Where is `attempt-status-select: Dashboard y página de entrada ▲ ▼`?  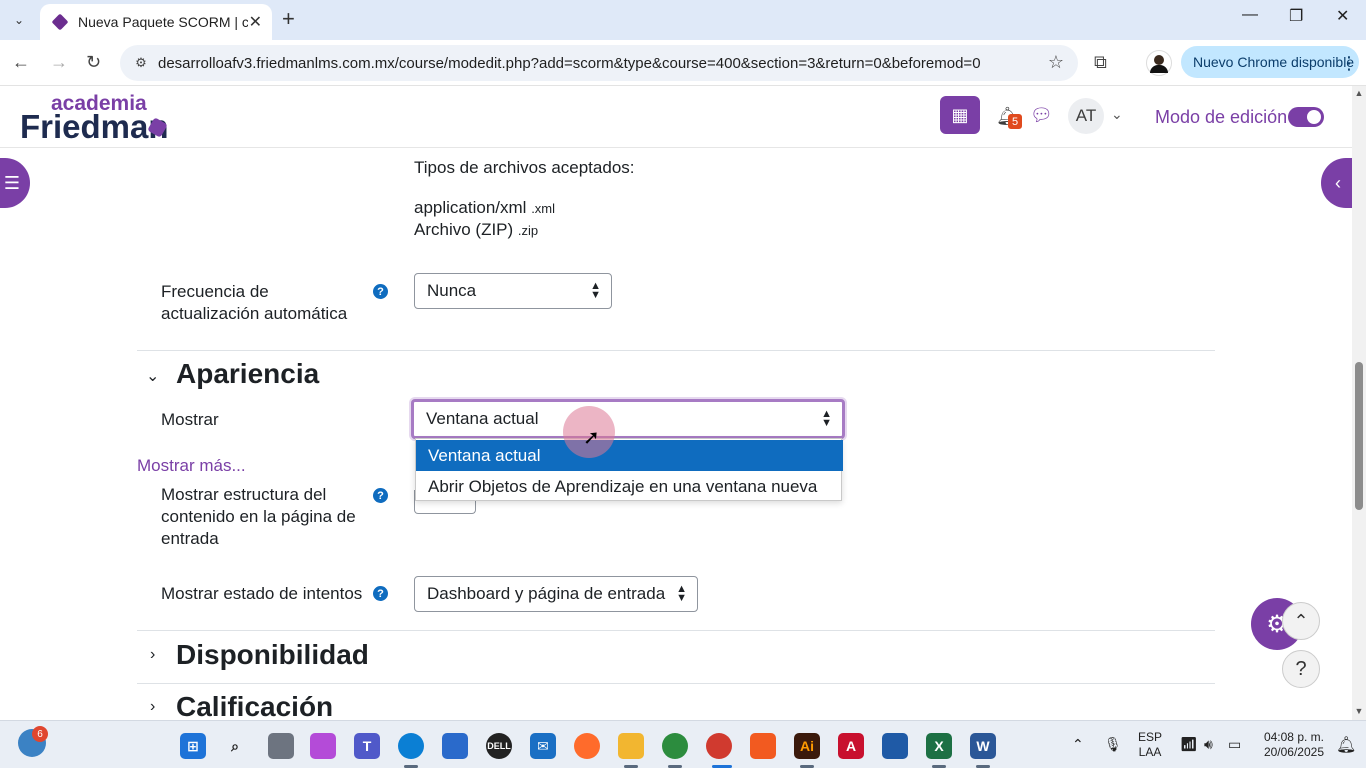 attempt-status-select: Dashboard y página de entrada ▲ ▼ is located at coordinates (556, 594).